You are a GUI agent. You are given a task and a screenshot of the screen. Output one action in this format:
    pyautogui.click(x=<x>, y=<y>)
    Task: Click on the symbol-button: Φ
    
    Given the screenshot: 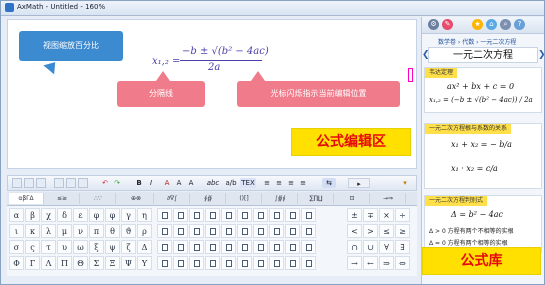 What is the action you would take?
    pyautogui.click(x=16, y=263)
    